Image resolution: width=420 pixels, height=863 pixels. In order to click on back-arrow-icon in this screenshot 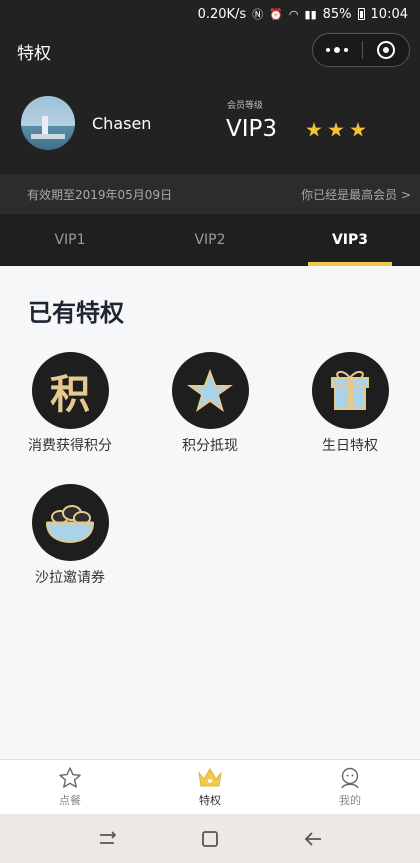, I will do `click(313, 839)`.